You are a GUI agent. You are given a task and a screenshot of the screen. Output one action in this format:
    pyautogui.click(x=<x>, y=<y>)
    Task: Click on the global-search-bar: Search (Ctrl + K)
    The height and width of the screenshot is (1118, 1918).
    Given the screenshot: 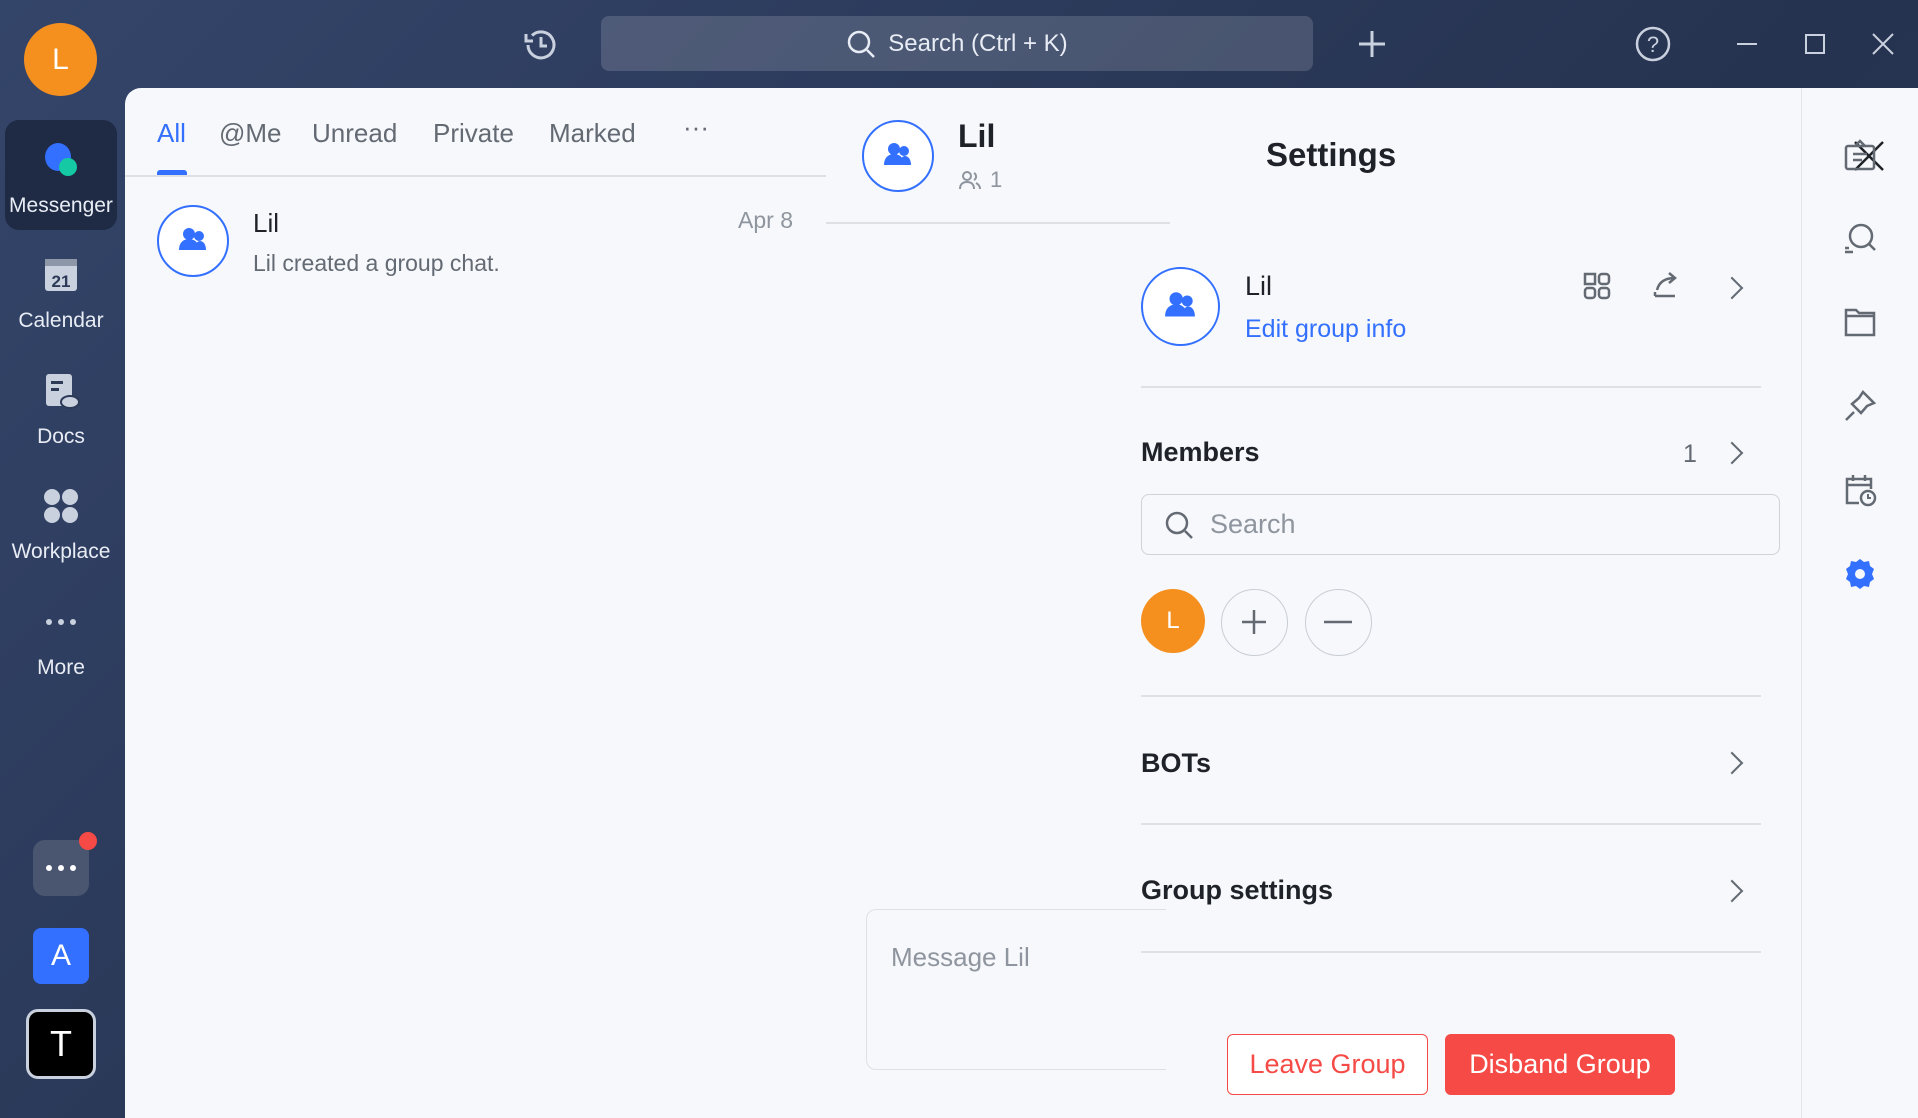 What is the action you would take?
    pyautogui.click(x=957, y=43)
    